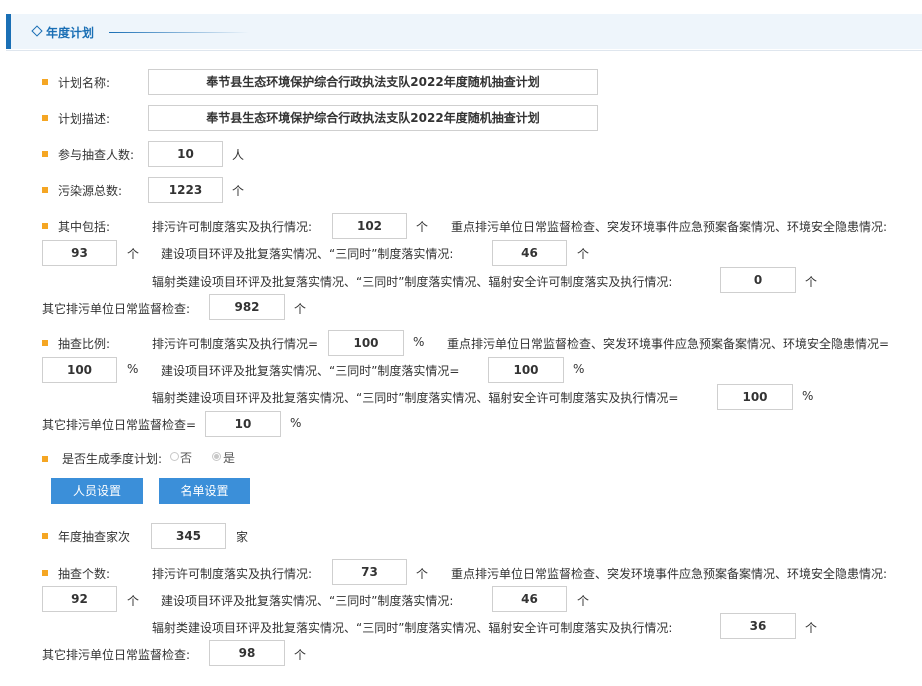  What do you see at coordinates (232, 227) in the screenshot?
I see `include-permit-label: 排污许可制度落实及执行情况:` at bounding box center [232, 227].